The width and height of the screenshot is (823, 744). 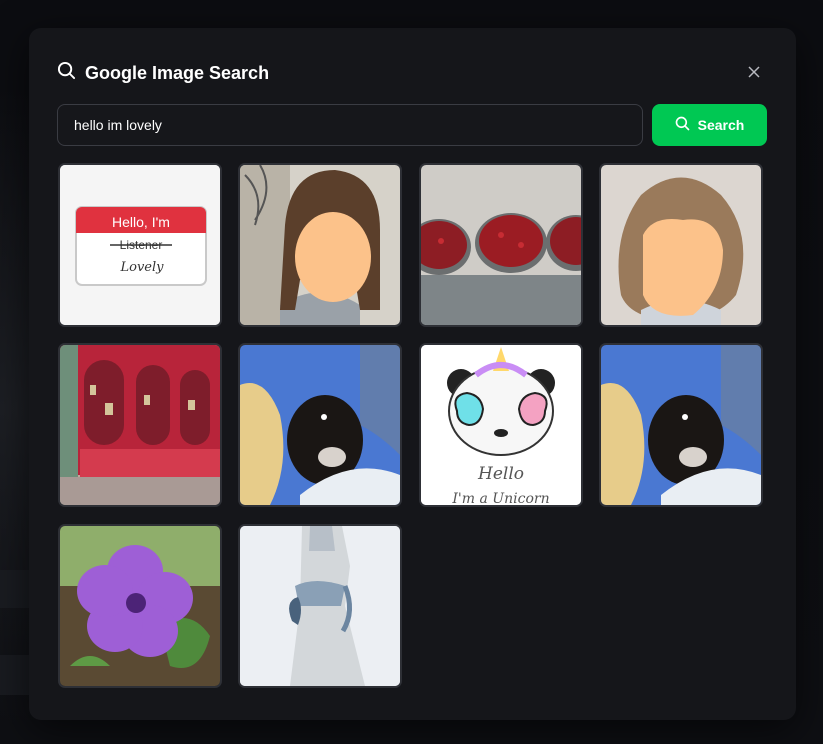 I want to click on result-hello-unicorn-panda: Hello I'm a Unicorn, so click(x=501, y=425).